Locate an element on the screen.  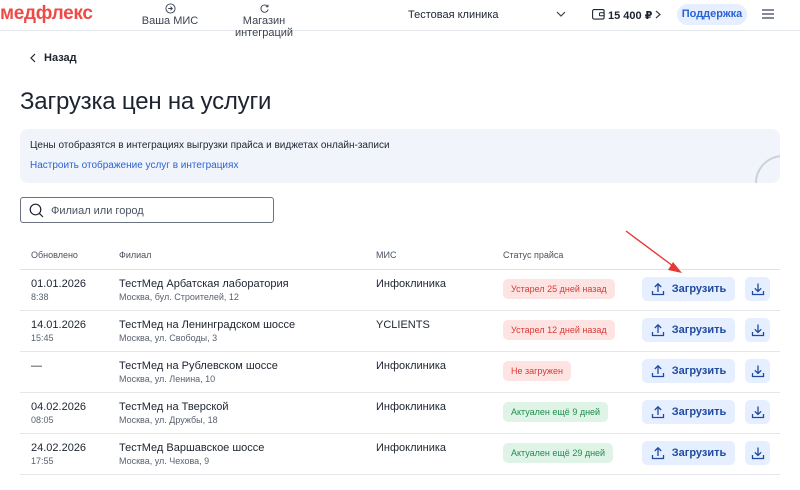
table-header: Обновлено Филиал МИС Статус прайса is located at coordinates (400, 255).